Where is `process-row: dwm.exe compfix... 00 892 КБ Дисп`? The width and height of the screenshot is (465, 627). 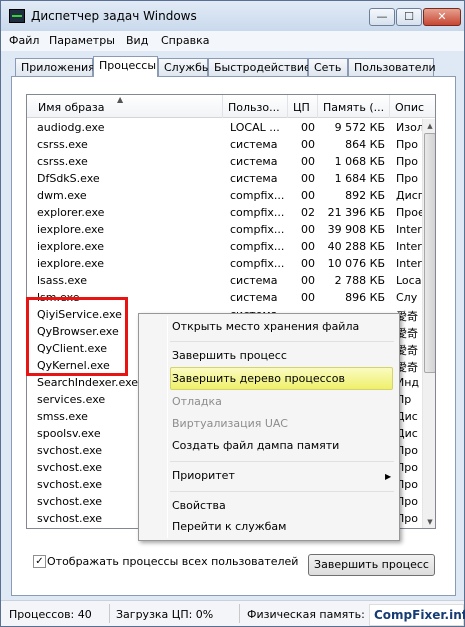 process-row: dwm.exe compfix... 00 892 КБ Дисп is located at coordinates (225, 195).